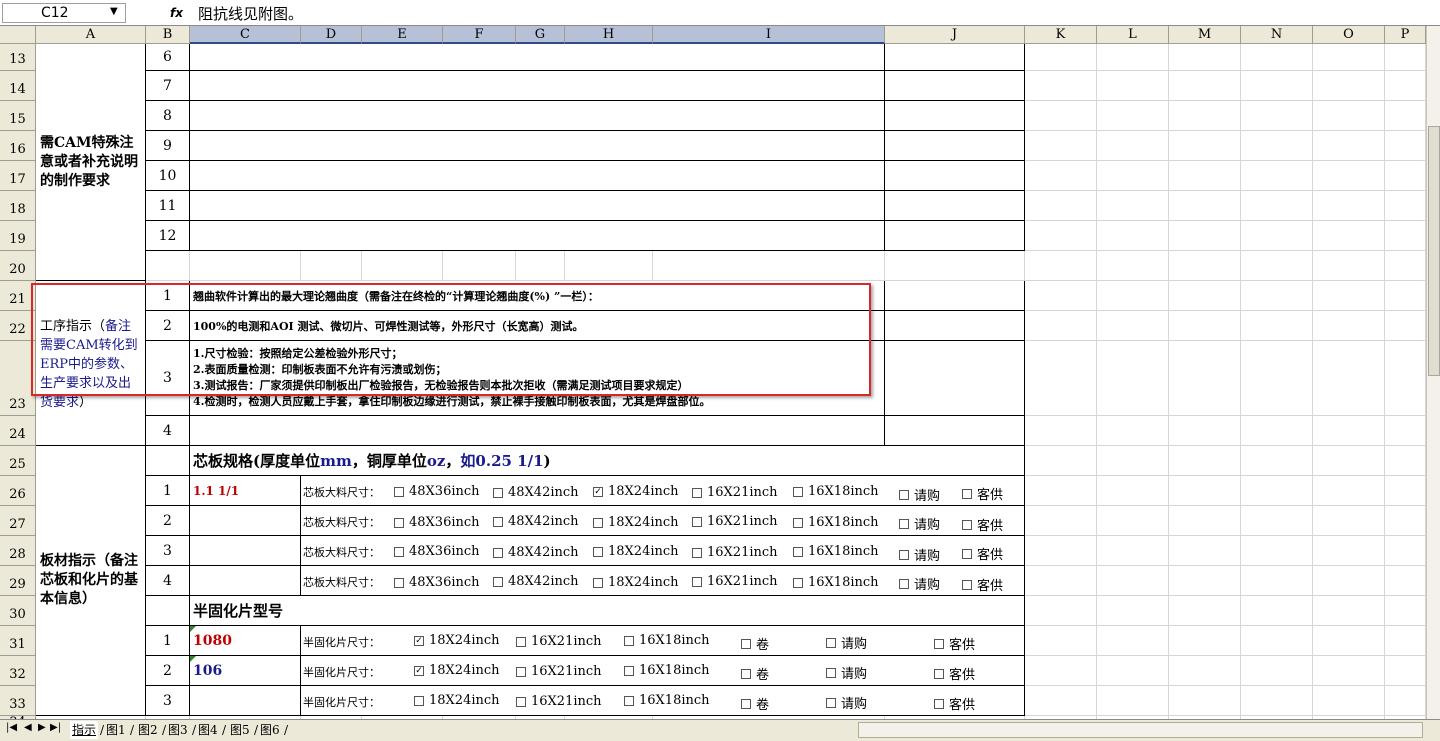 The height and width of the screenshot is (741, 1440). What do you see at coordinates (1277, 35) in the screenshot?
I see `column-header-n: N` at bounding box center [1277, 35].